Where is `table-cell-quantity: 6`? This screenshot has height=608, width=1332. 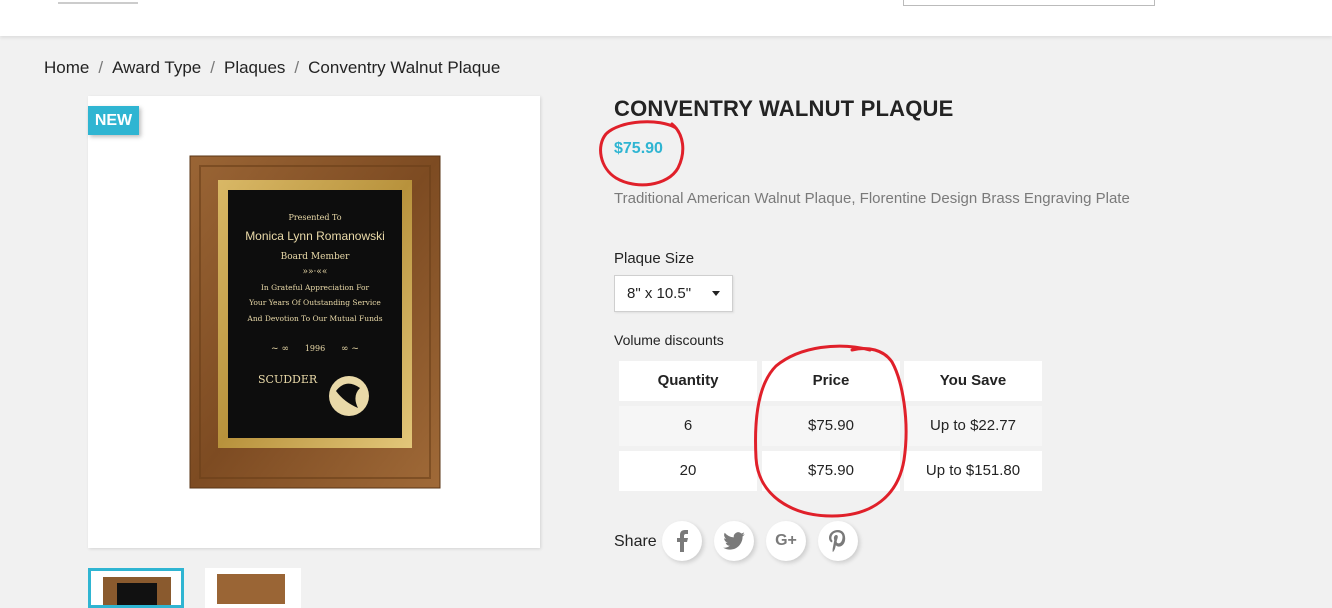
table-cell-quantity: 6 is located at coordinates (688, 426).